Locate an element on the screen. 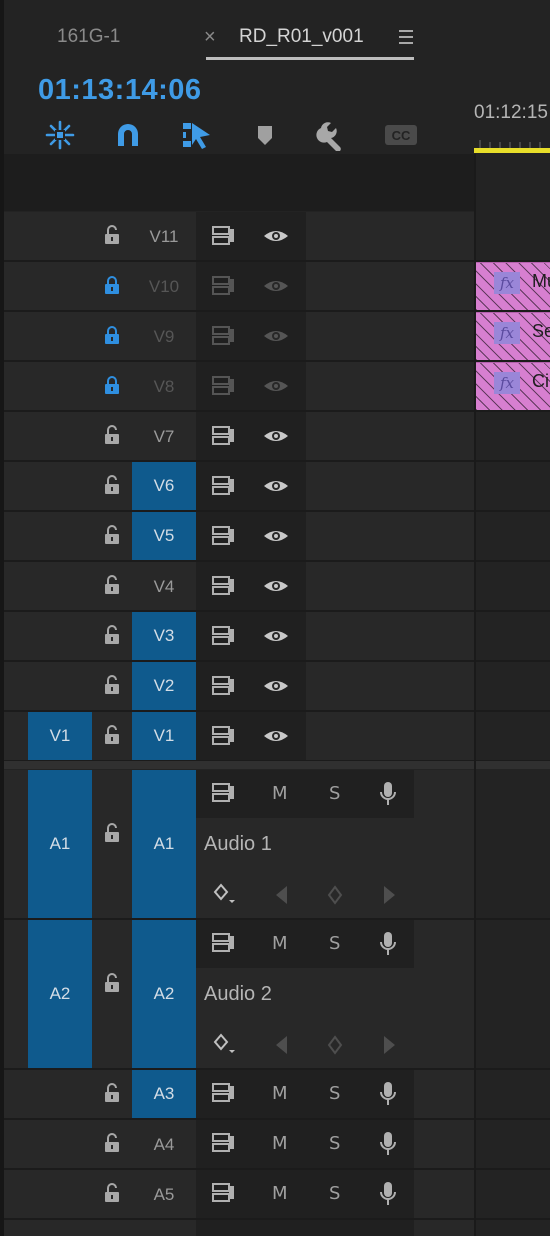 The height and width of the screenshot is (1236, 550). clip-v10: fx Mu is located at coordinates (513, 286).